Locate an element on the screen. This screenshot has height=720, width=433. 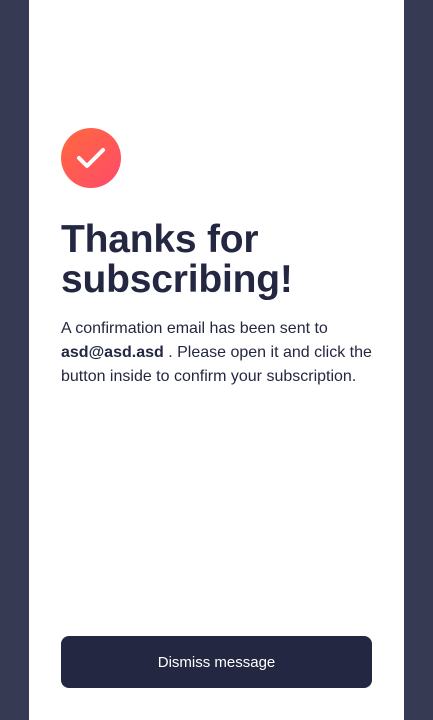
dismiss-message-button: Dismiss message is located at coordinates (216, 662).